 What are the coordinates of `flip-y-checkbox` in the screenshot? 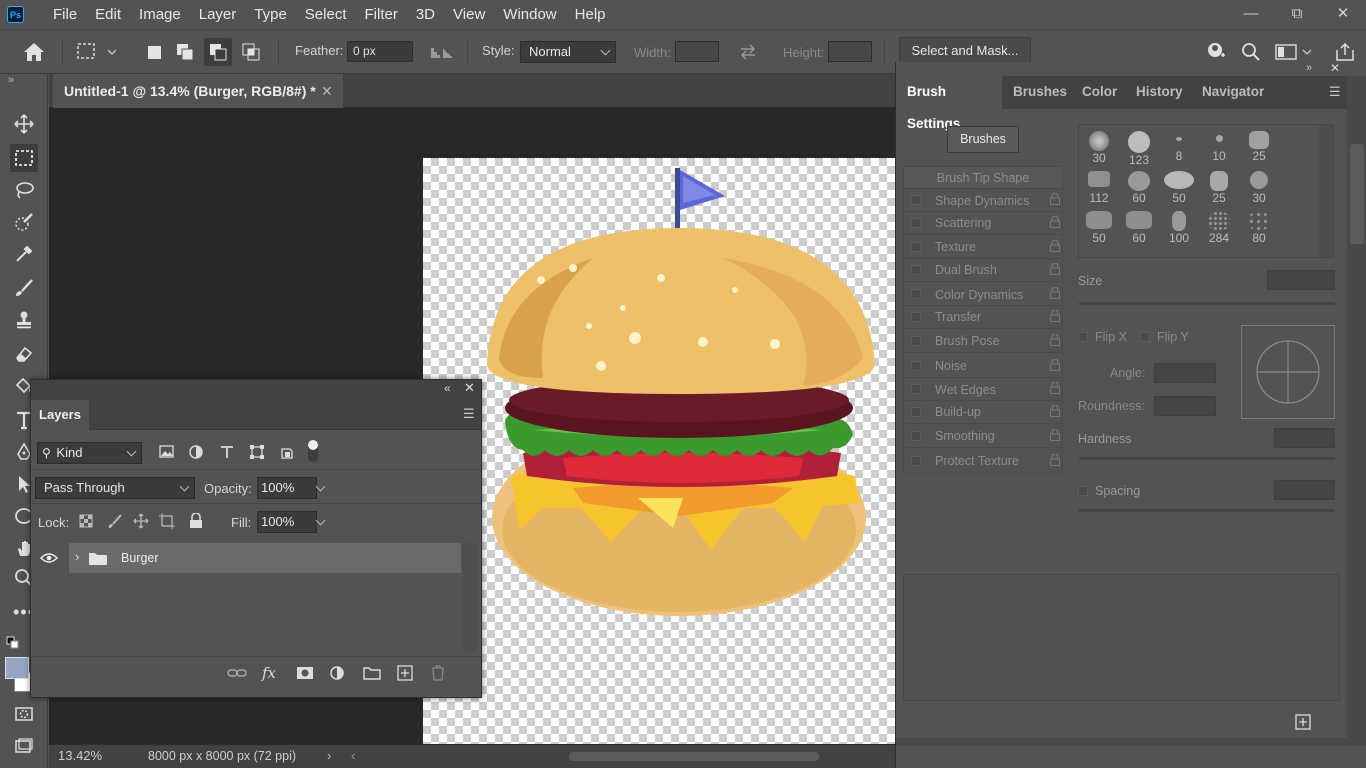 It's located at (1145, 337).